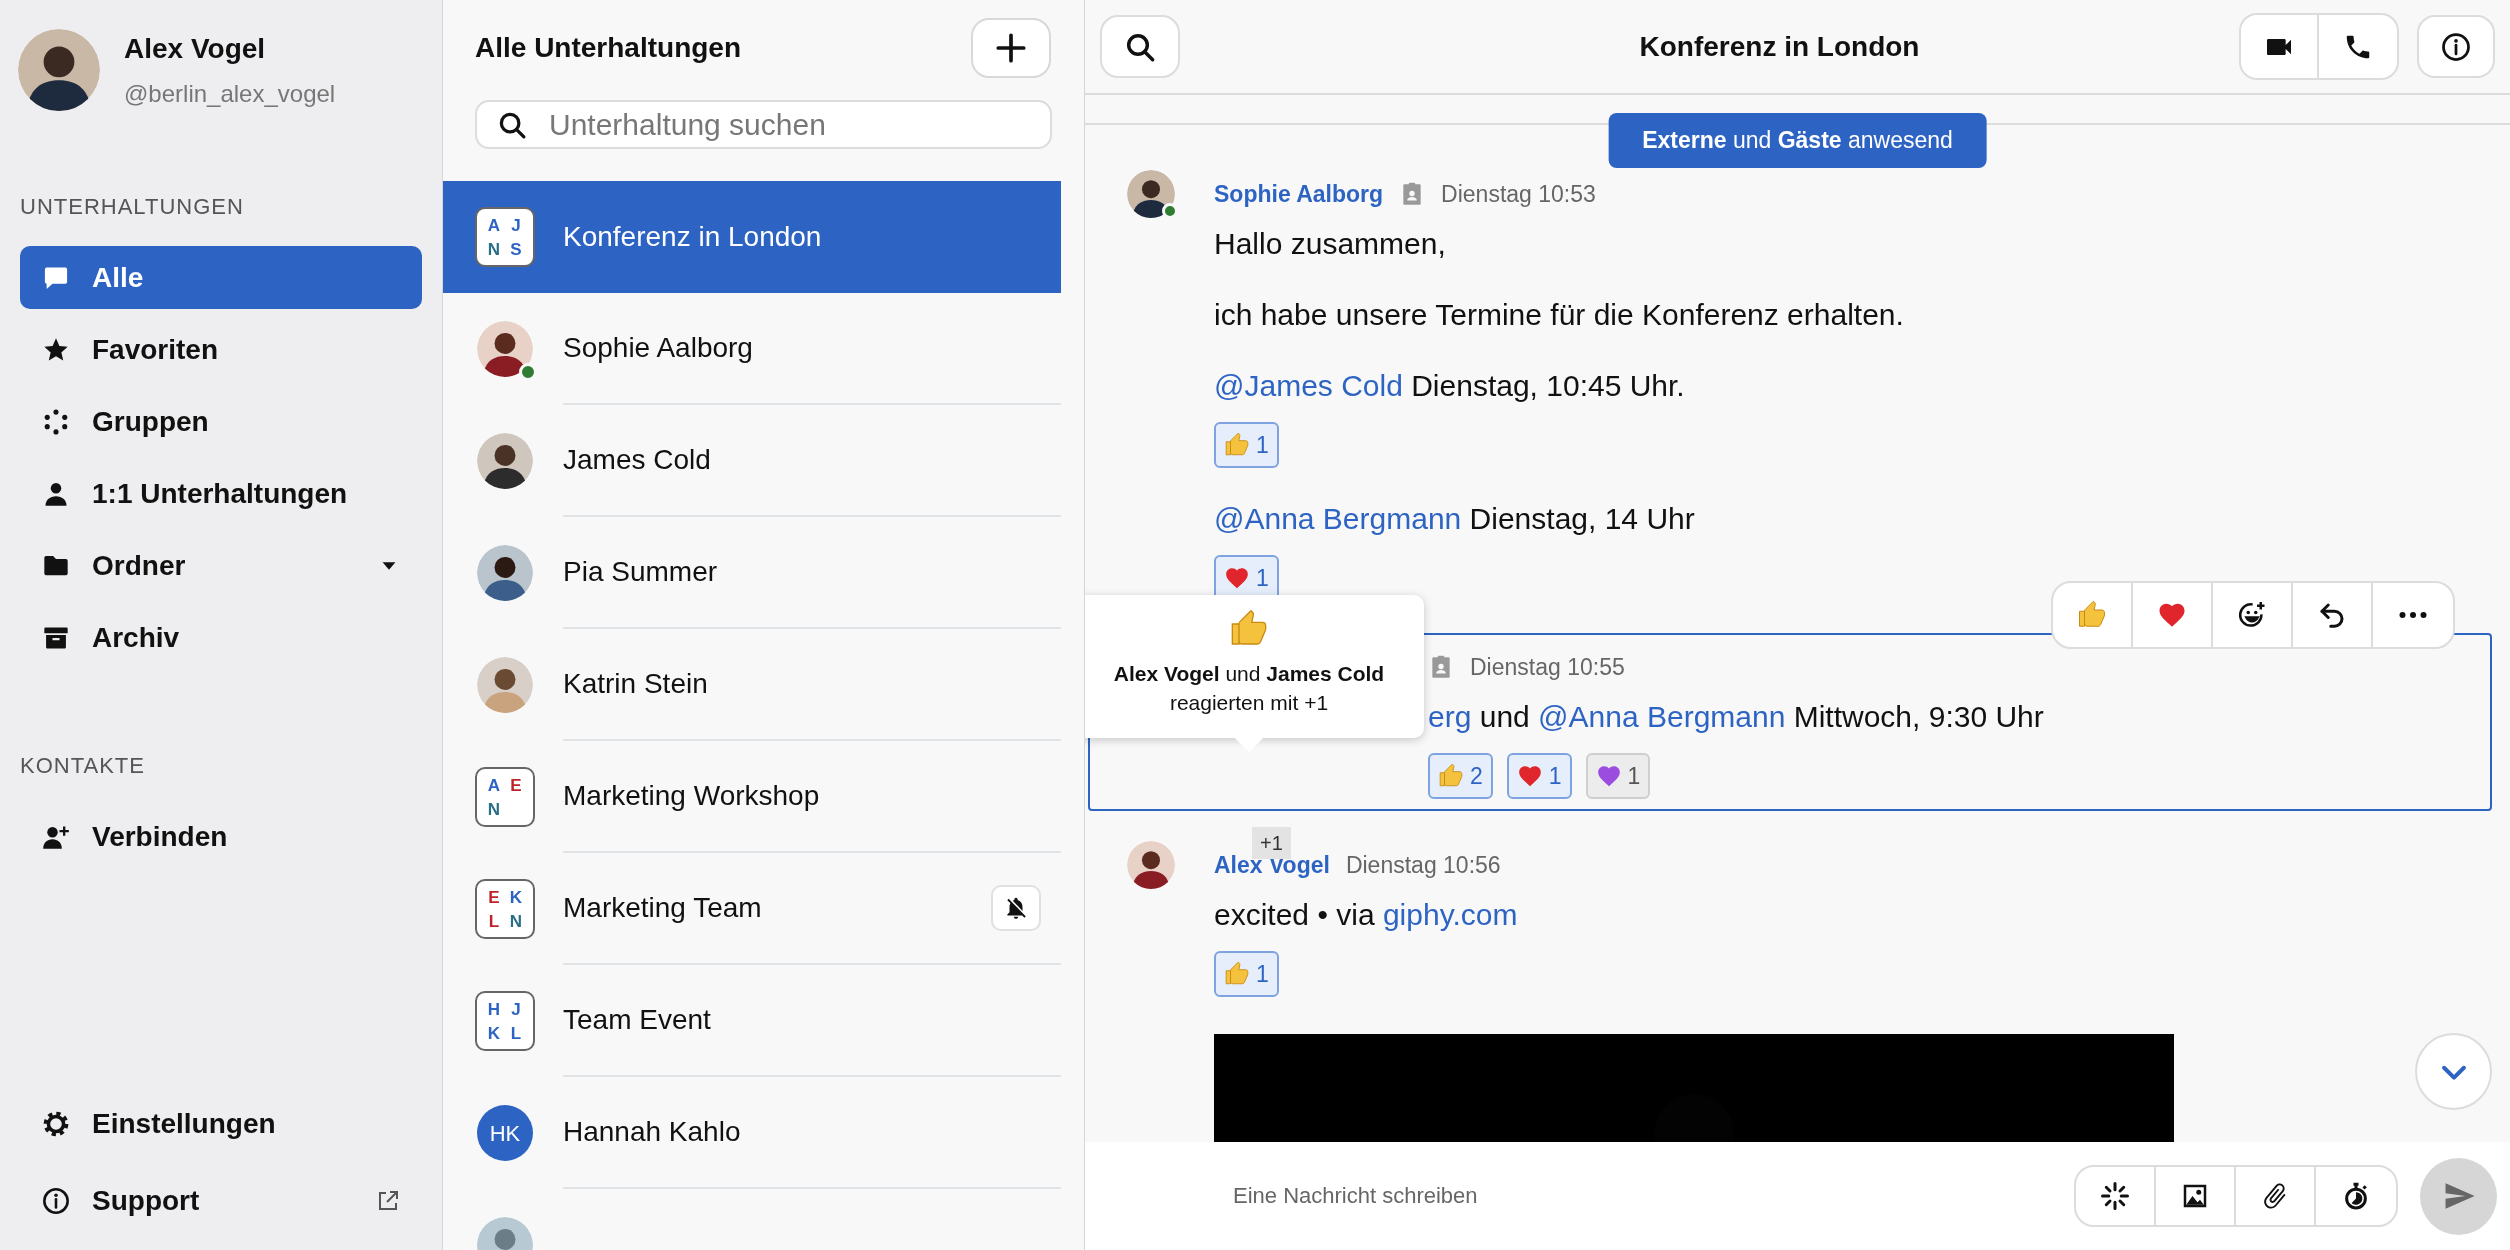  What do you see at coordinates (1642, 1196) in the screenshot?
I see `message-field: Eine Nachricht schreiben` at bounding box center [1642, 1196].